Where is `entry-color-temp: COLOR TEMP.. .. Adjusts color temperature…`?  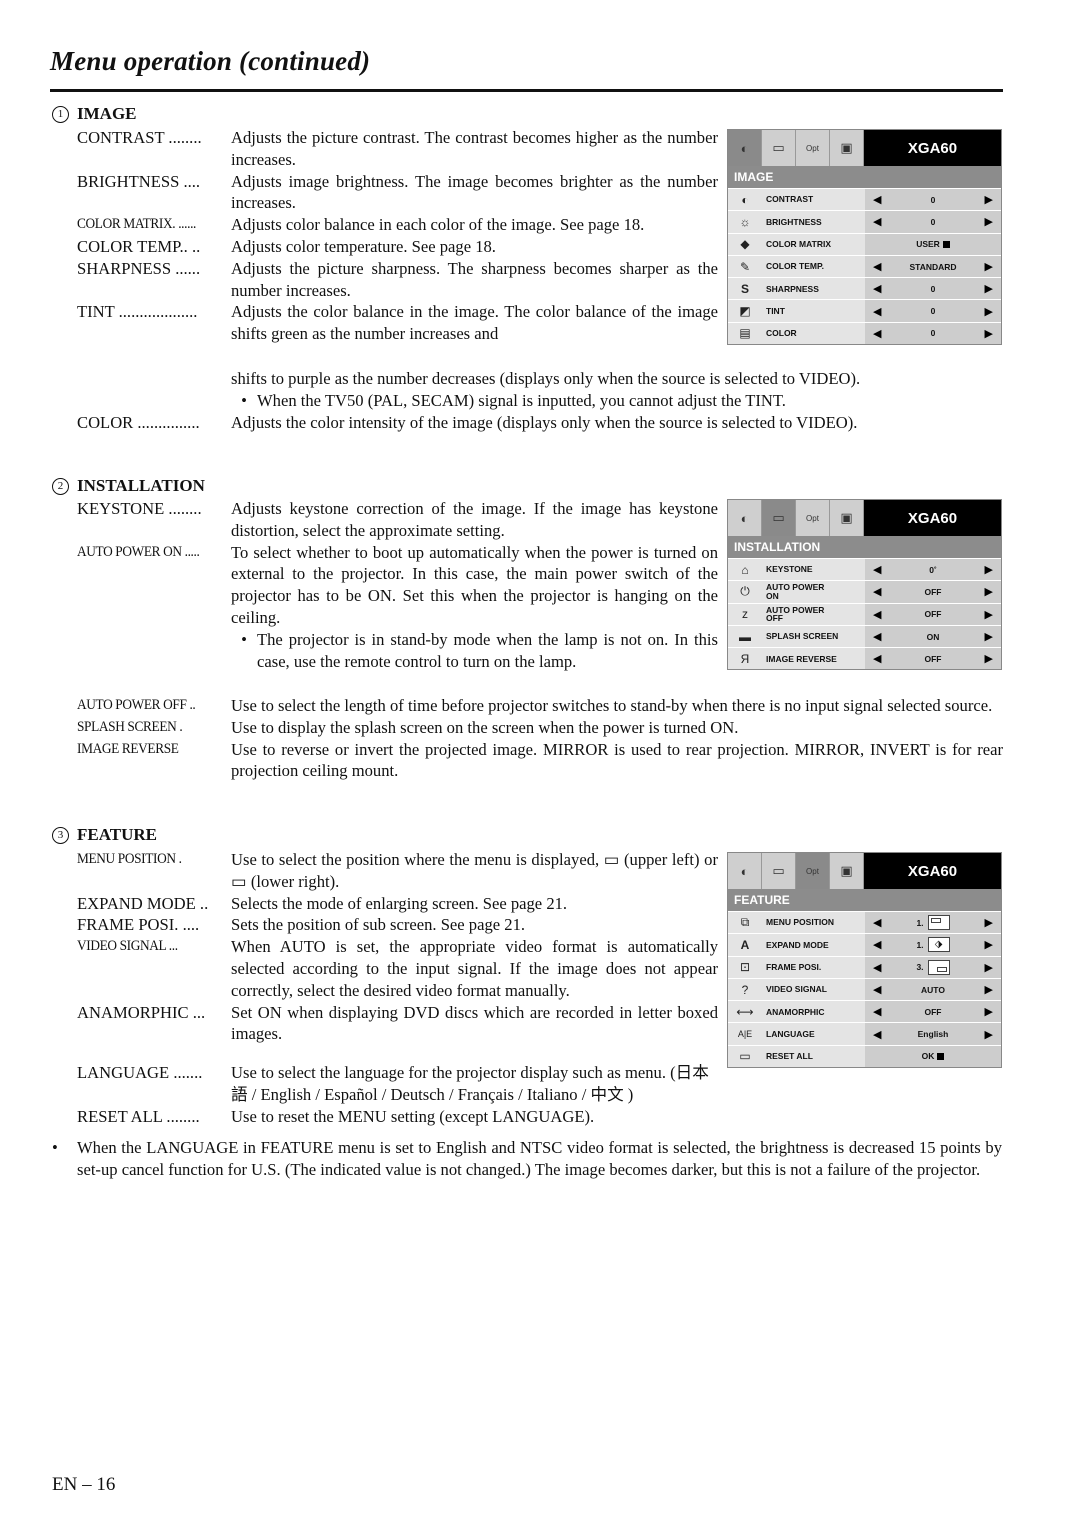
entry-color-temp: COLOR TEMP.. .. Adjusts color temperature… is located at coordinates (397, 247).